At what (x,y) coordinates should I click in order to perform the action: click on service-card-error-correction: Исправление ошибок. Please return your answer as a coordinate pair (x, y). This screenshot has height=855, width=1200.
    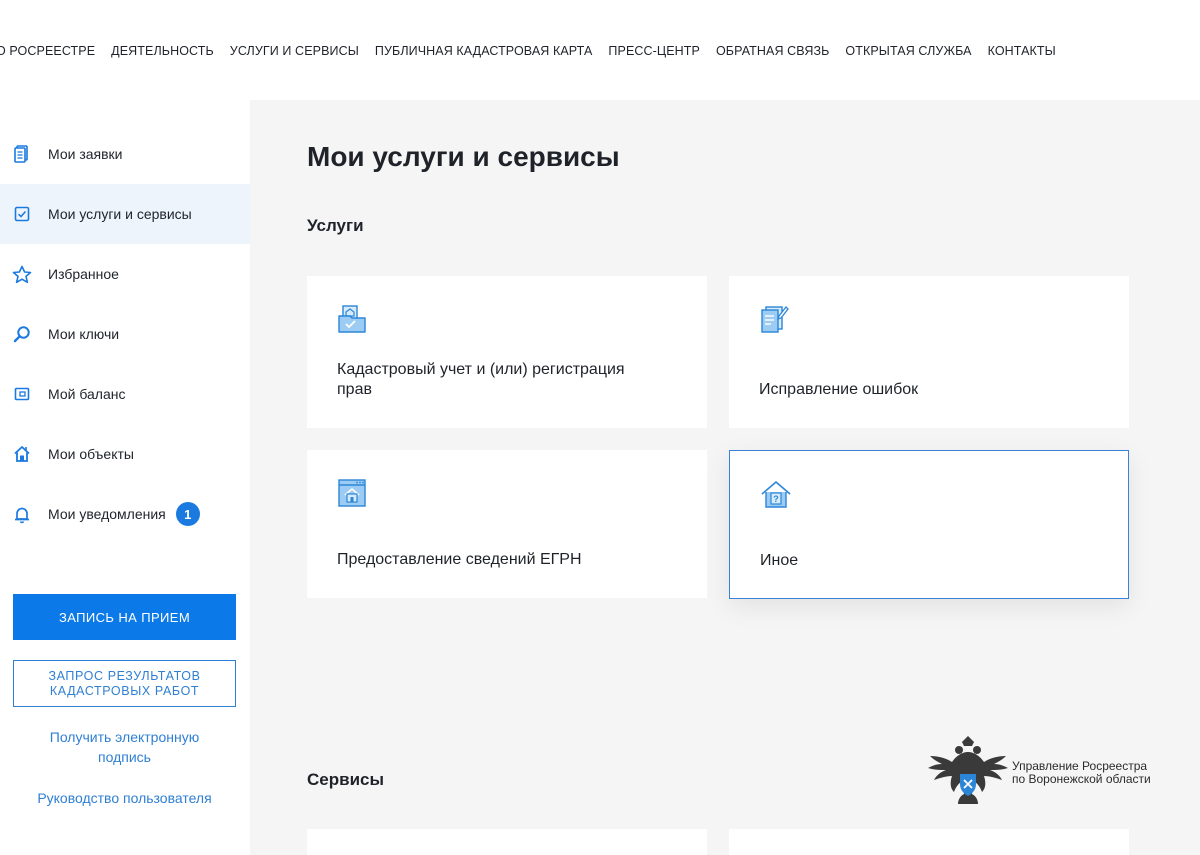
    Looking at the image, I should click on (929, 352).